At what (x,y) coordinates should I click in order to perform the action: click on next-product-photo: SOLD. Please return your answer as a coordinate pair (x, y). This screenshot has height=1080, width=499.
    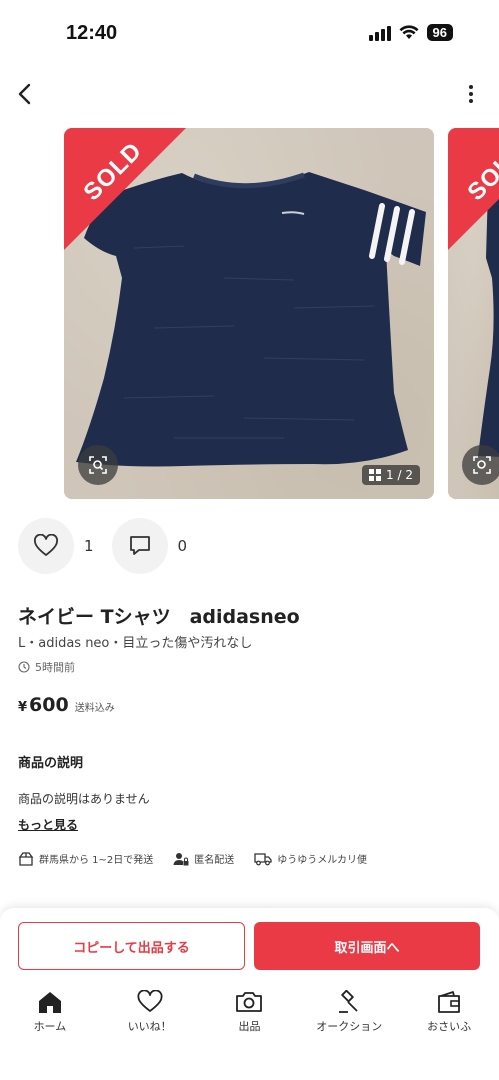
    Looking at the image, I should click on (473, 313).